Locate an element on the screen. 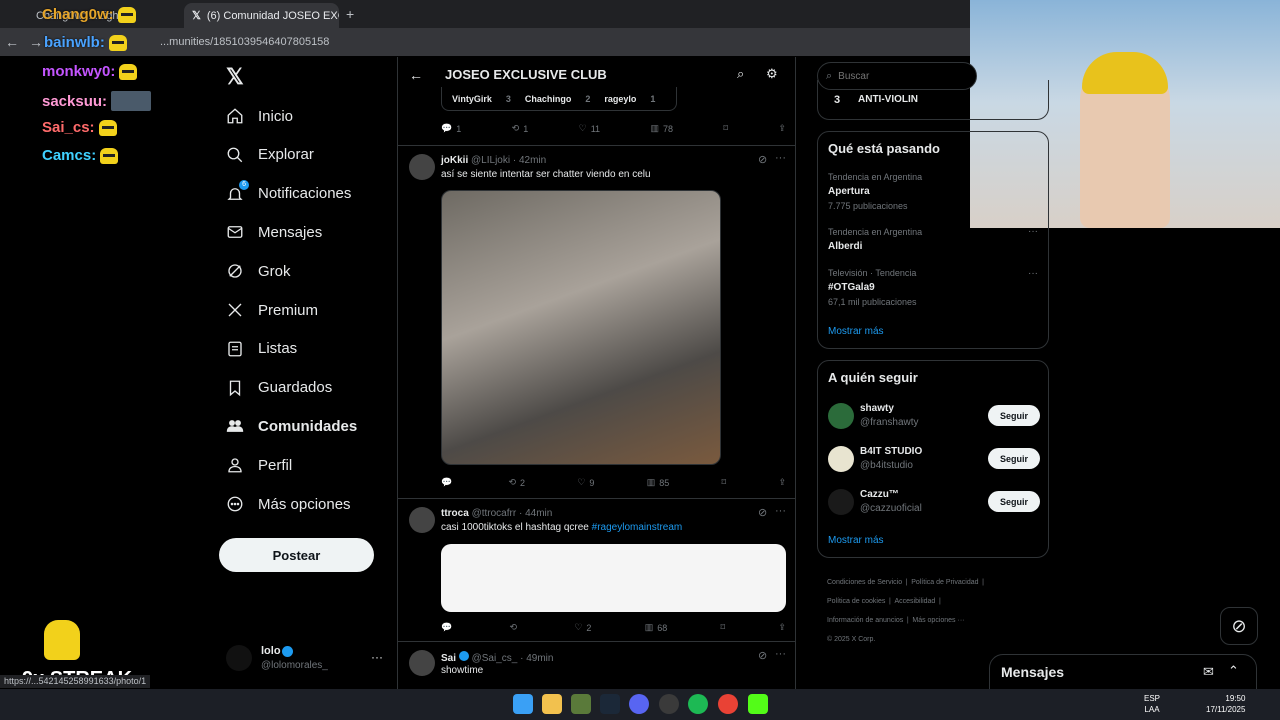 The width and height of the screenshot is (1280, 720). kick-icon is located at coordinates (758, 704).